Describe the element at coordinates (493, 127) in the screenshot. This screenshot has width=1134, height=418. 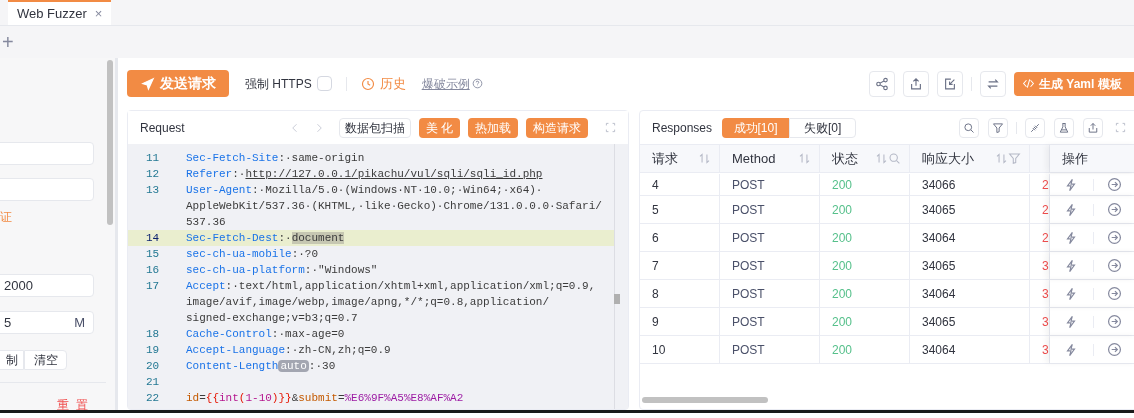
I see `request-button: 热加载` at that location.